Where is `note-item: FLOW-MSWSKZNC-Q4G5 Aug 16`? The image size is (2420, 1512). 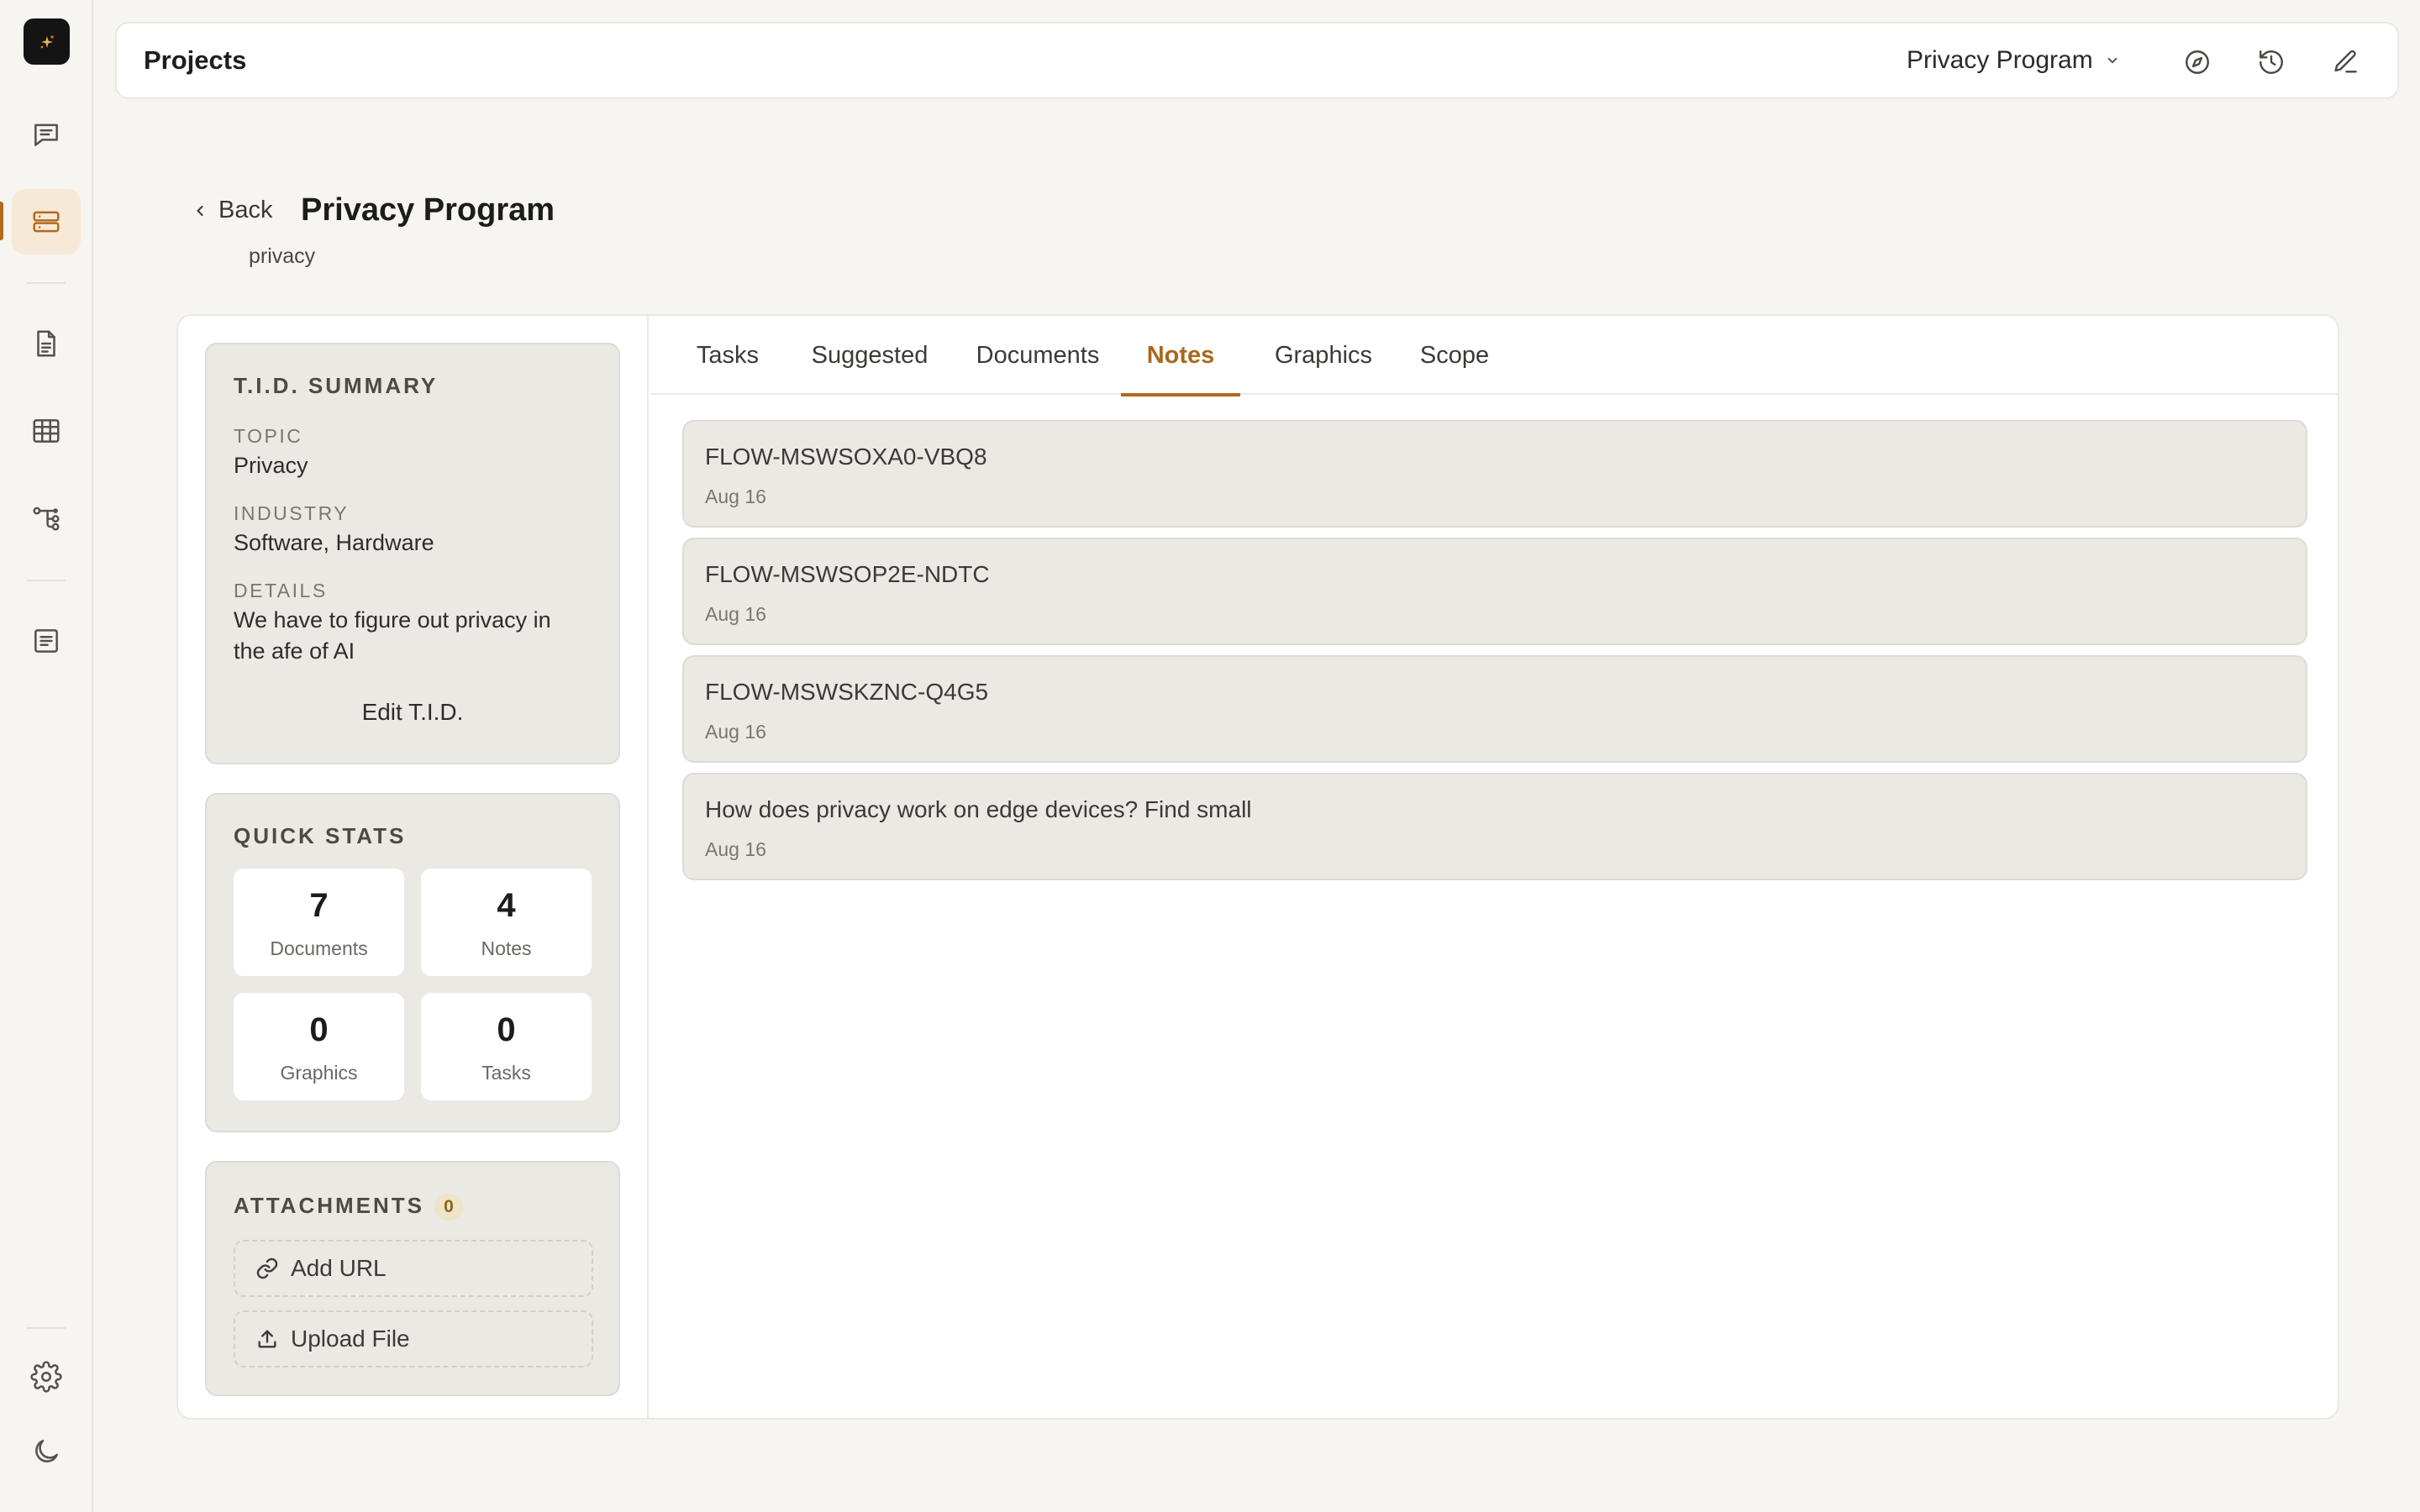 note-item: FLOW-MSWSKZNC-Q4G5 Aug 16 is located at coordinates (1495, 709).